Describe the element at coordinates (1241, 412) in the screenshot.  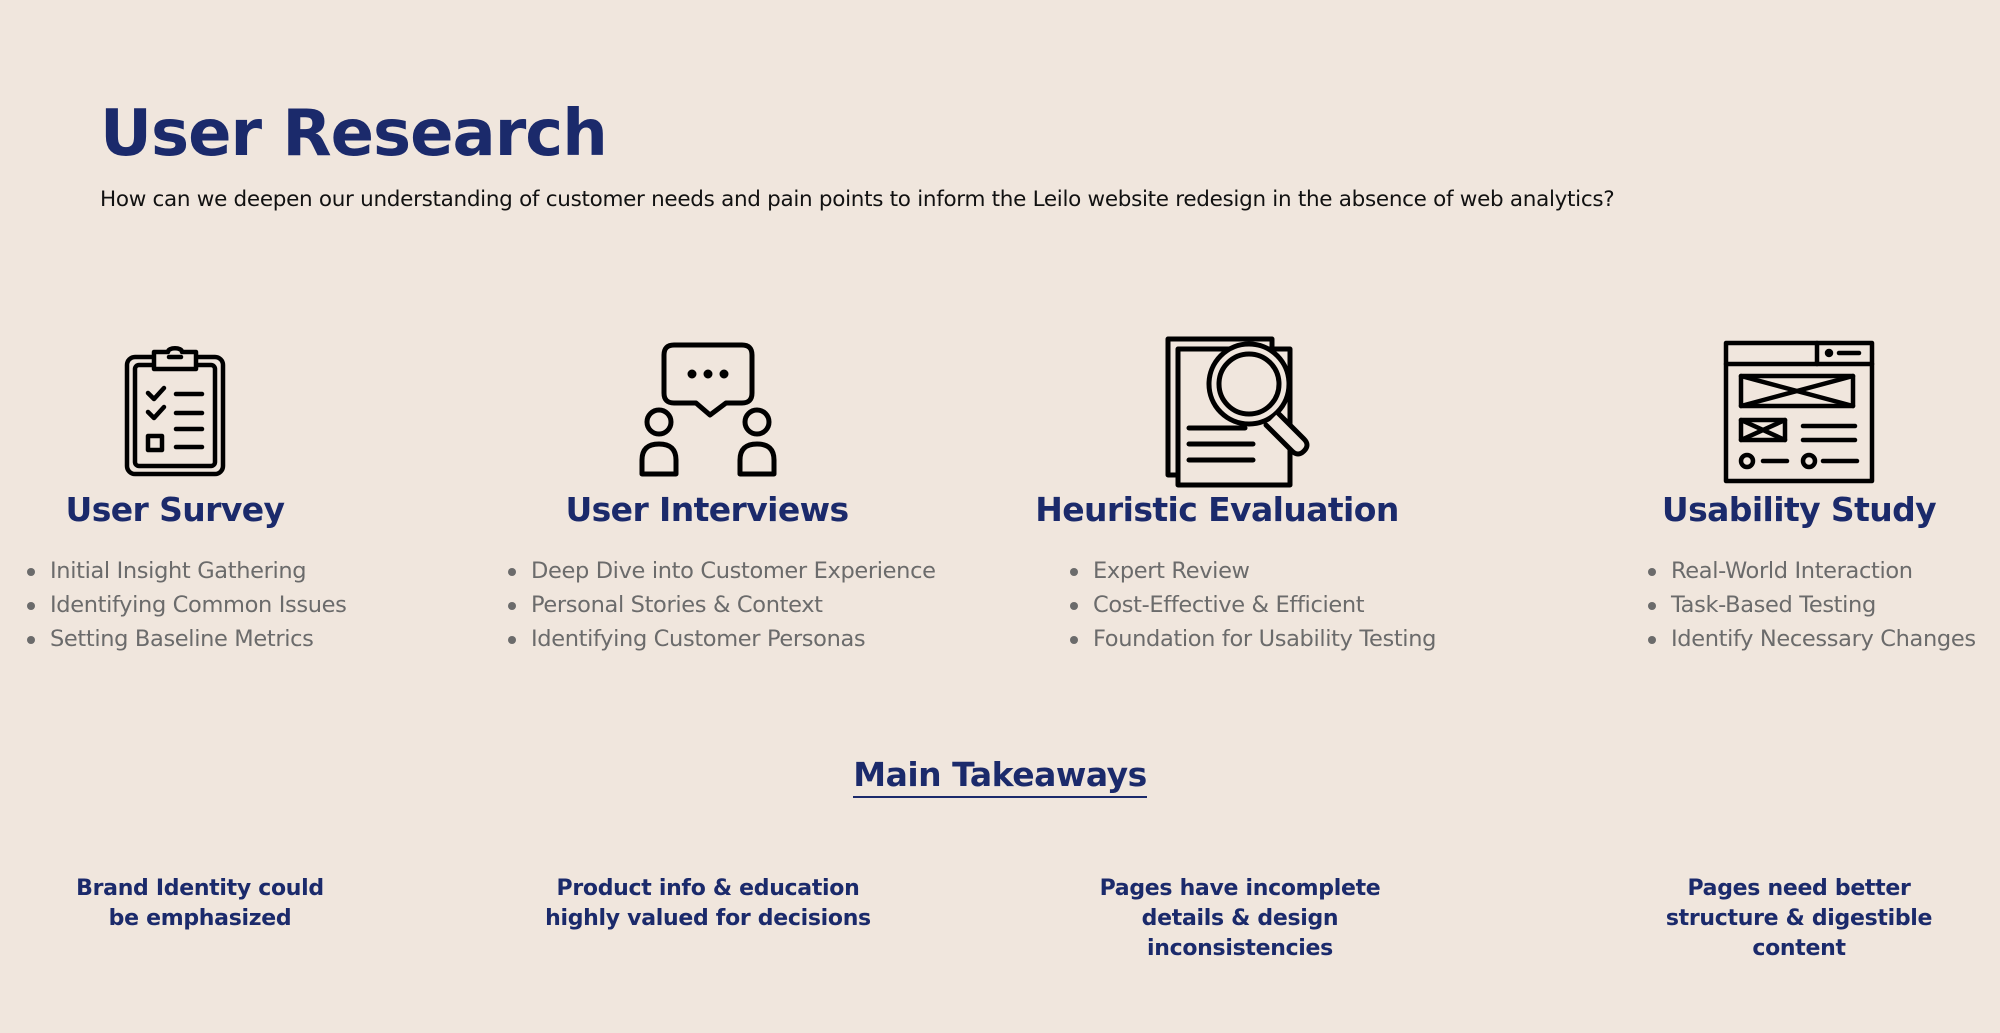
I see `document-magnifier-icon` at that location.